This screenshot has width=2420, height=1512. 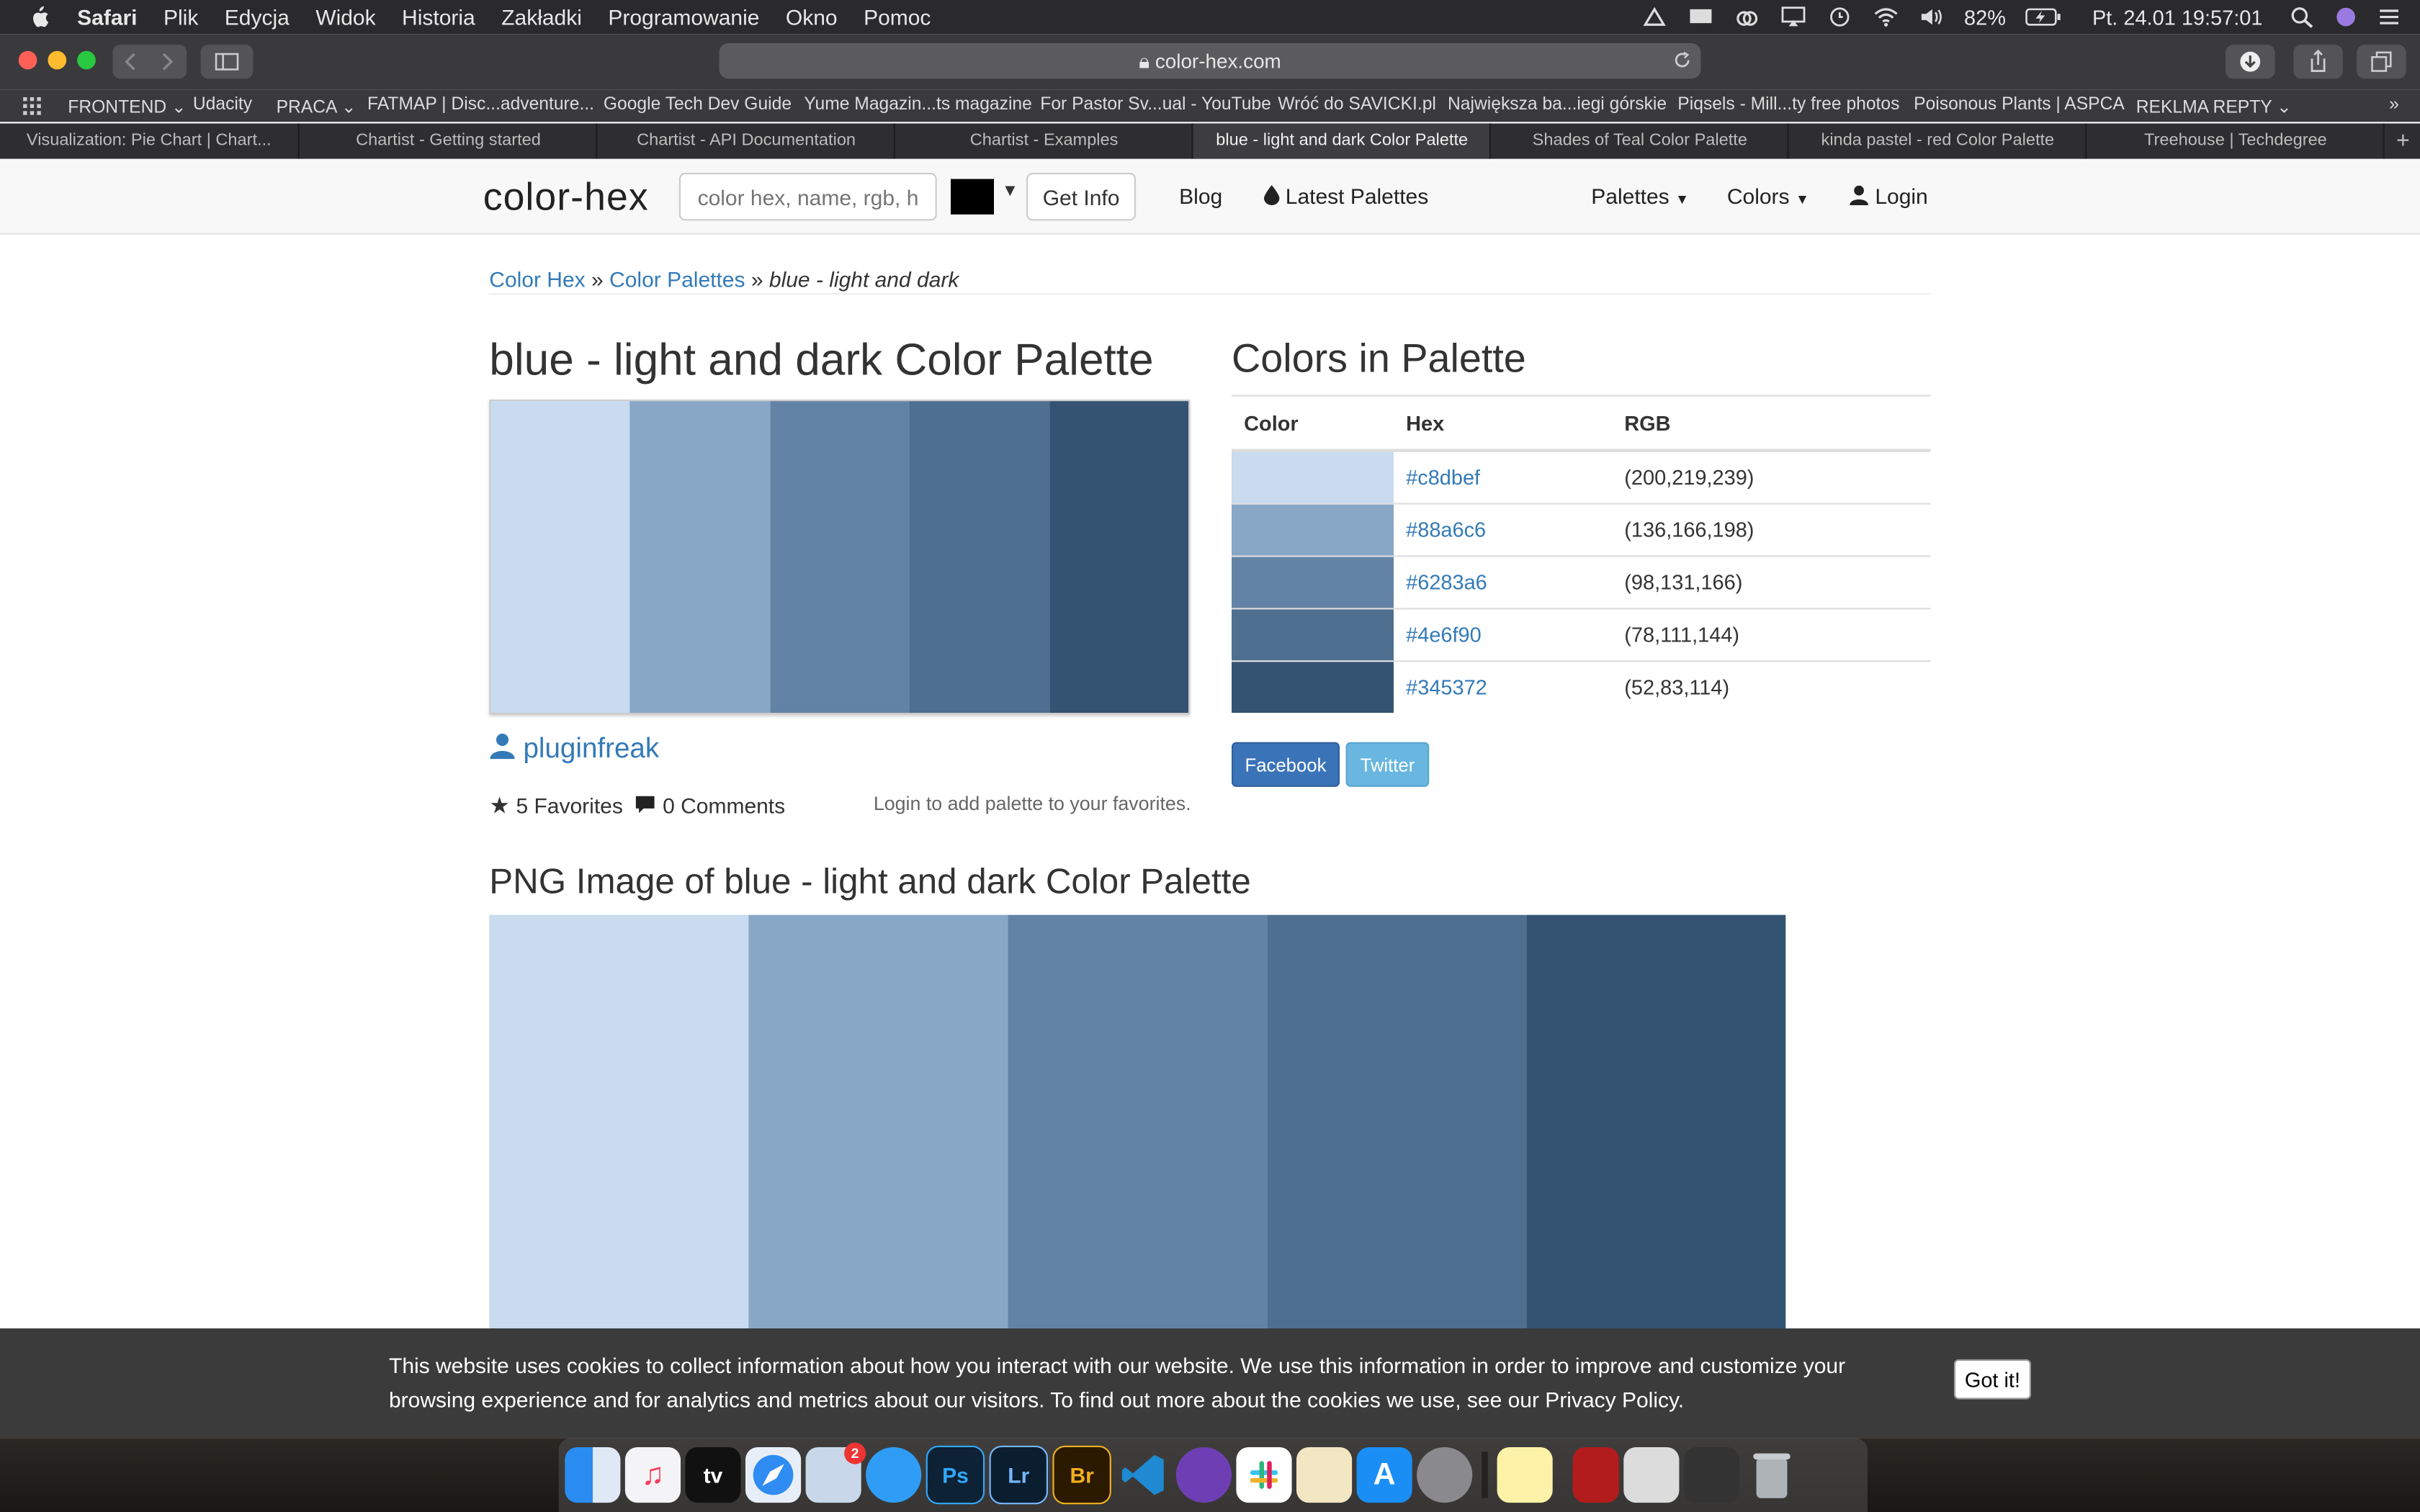 What do you see at coordinates (86, 60) in the screenshot?
I see `zoom-window-icon` at bounding box center [86, 60].